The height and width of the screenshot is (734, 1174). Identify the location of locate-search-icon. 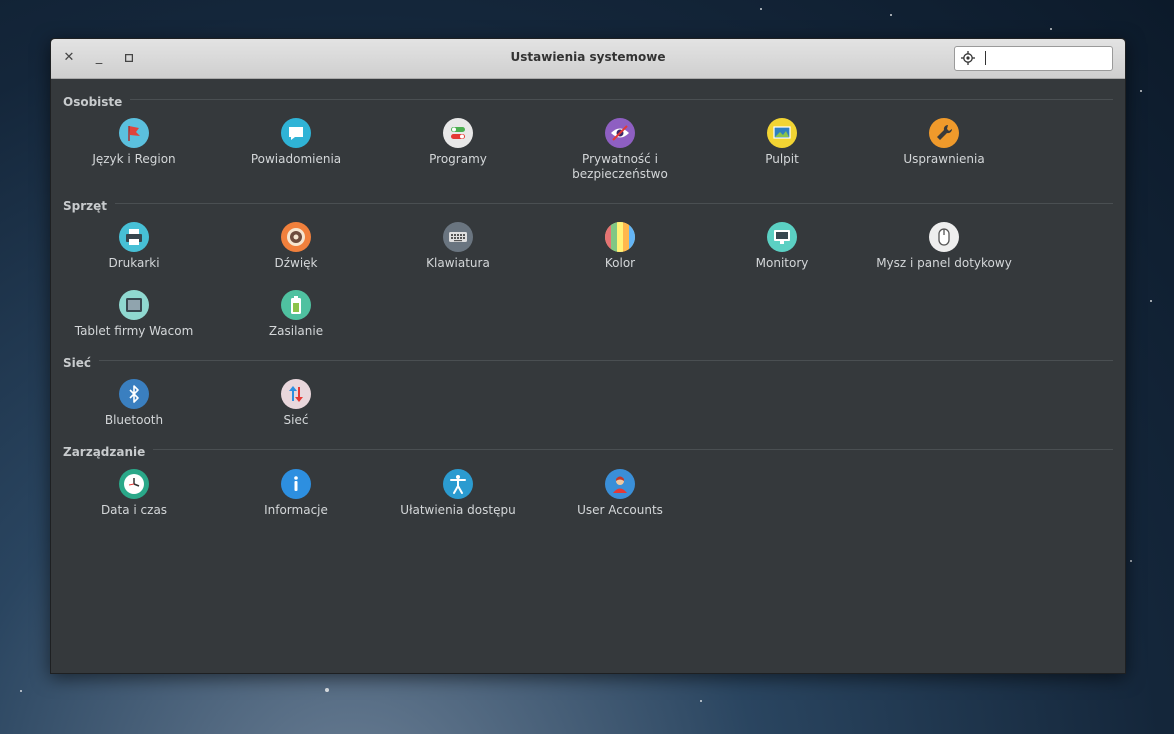
(968, 58).